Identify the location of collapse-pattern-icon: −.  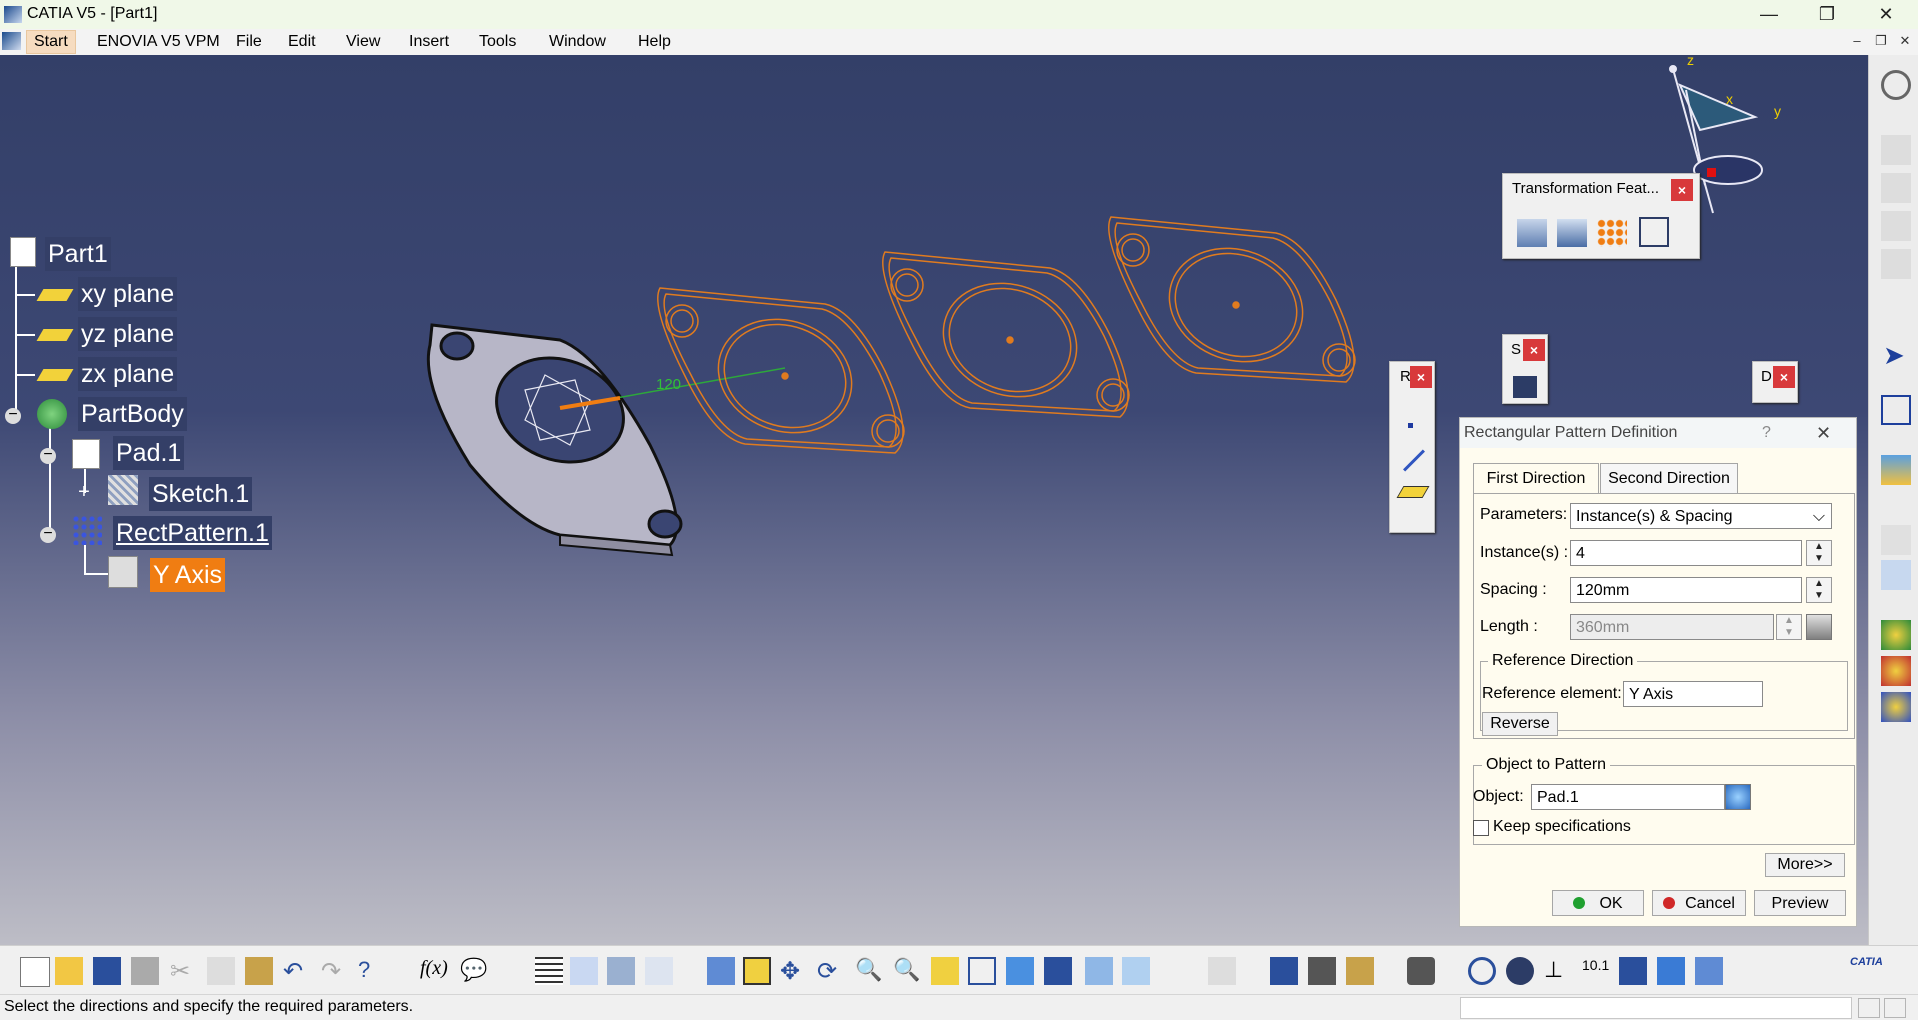
(48, 534).